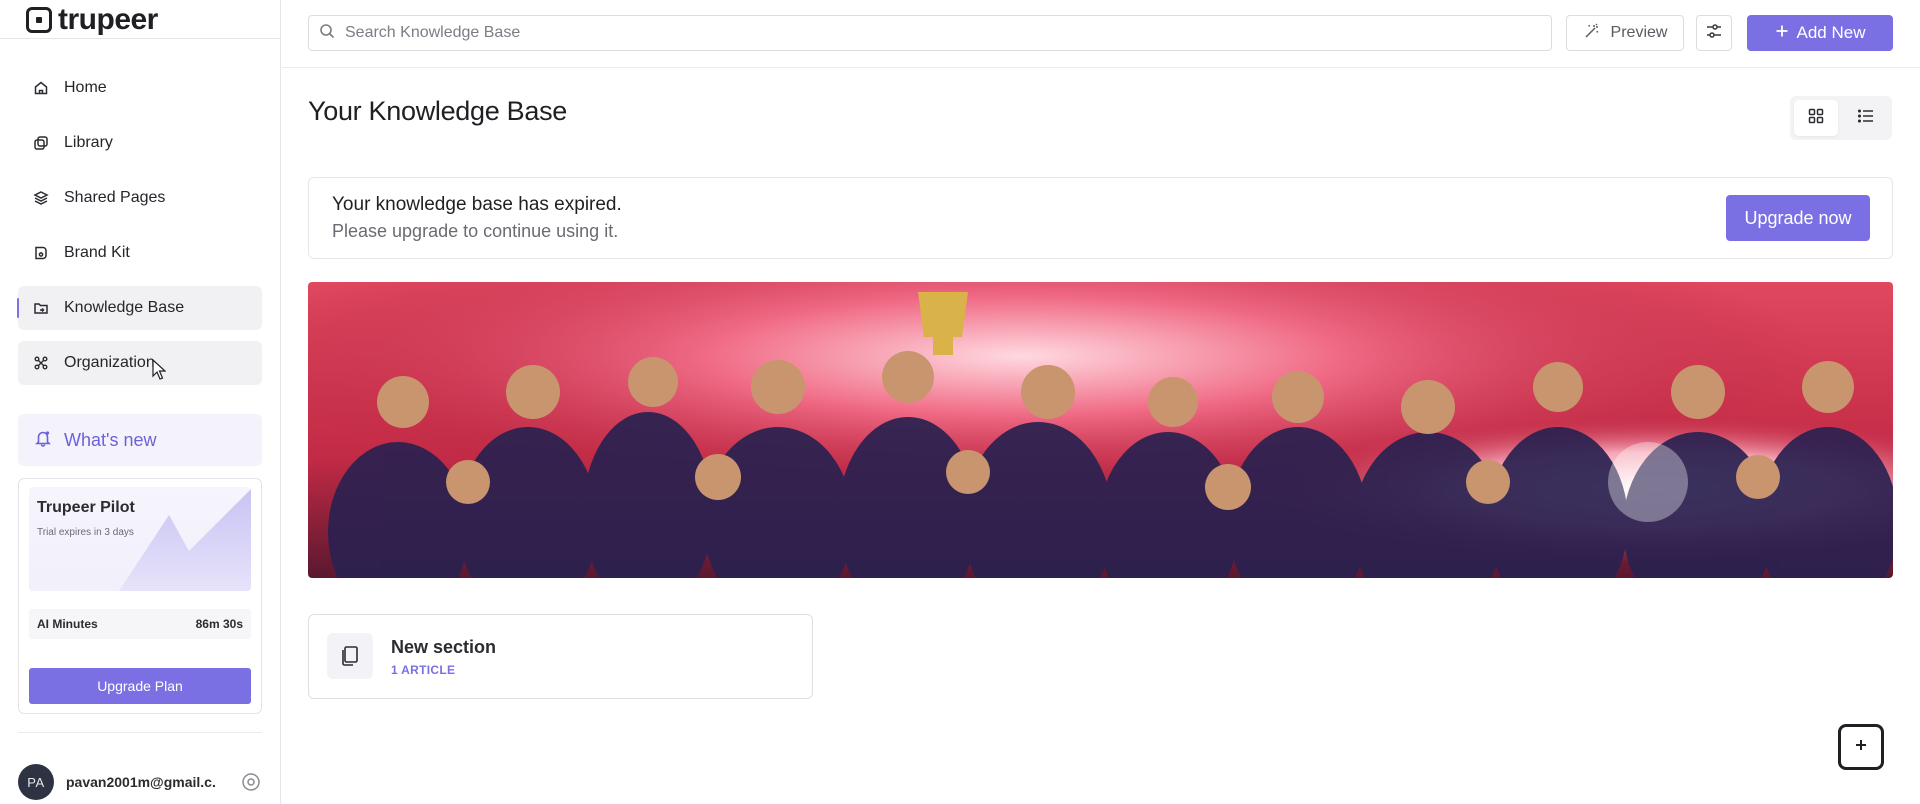 Image resolution: width=1920 pixels, height=804 pixels. Describe the element at coordinates (140, 88) in the screenshot. I see `sidebar-item-home: Home` at that location.